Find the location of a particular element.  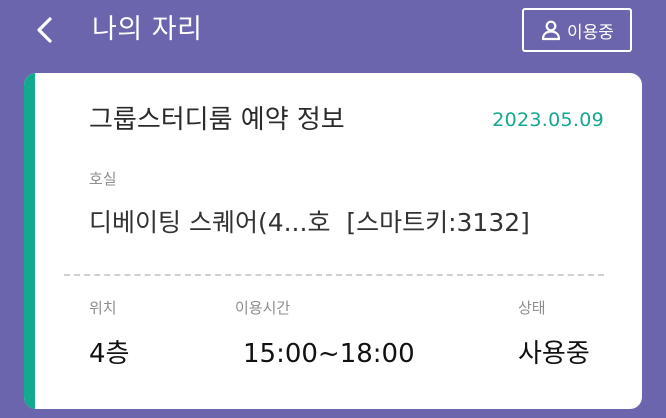

reservation-title: 그룹스터디룸 예약 정보 is located at coordinates (217, 120).